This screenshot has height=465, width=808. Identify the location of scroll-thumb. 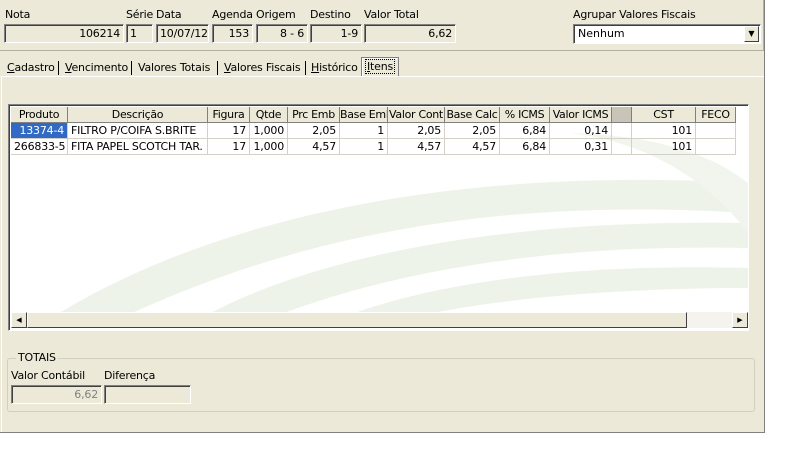
(357, 320).